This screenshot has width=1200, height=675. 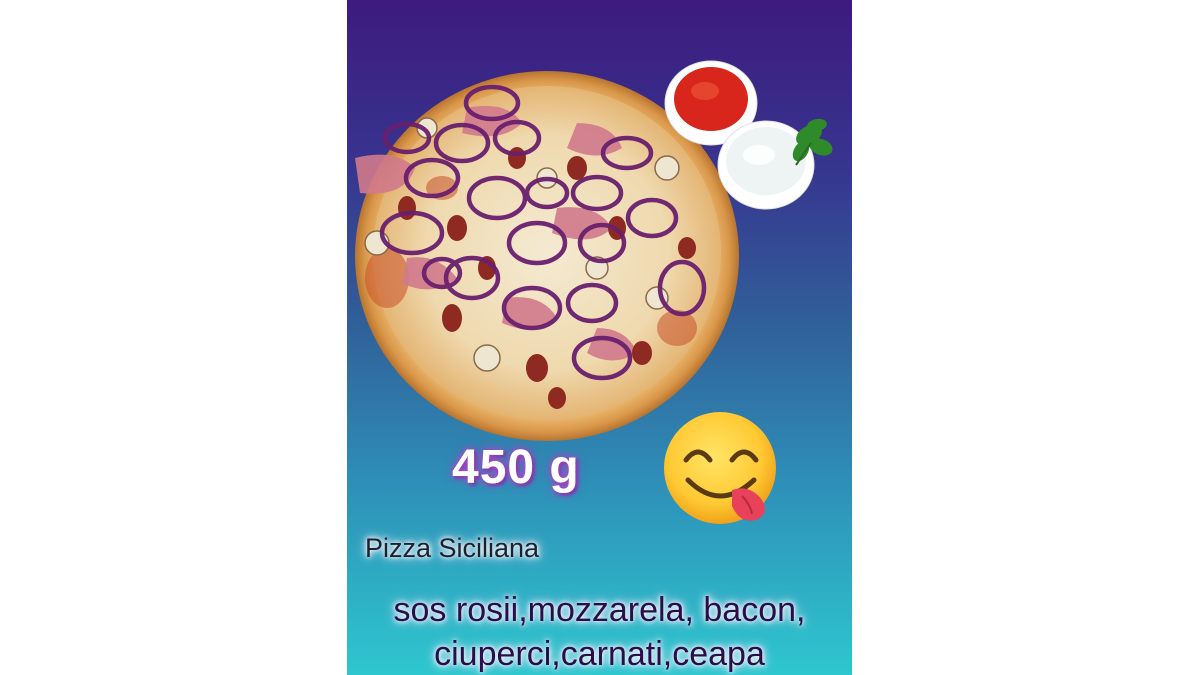 I want to click on ingredients-line-1: sos rosii,mozzarela, bacon,, so click(x=599, y=610).